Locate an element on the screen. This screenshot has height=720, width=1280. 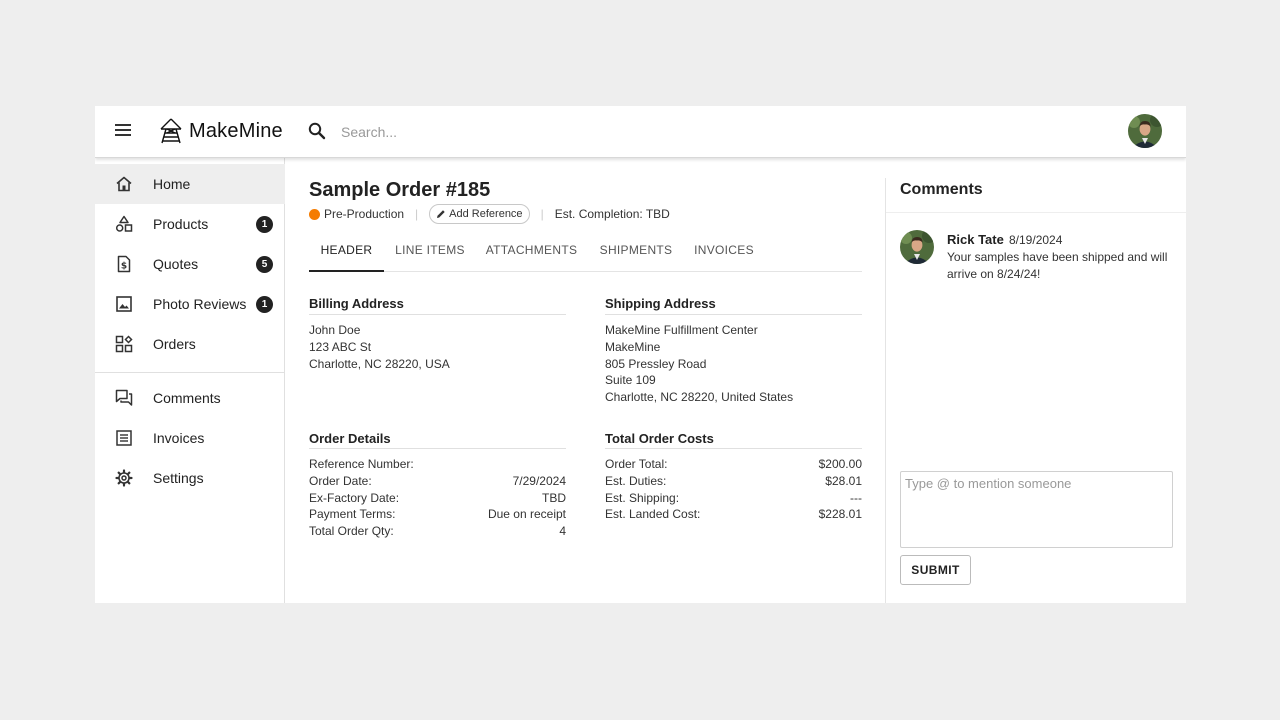
tab-header: HEADER is located at coordinates (346, 255).